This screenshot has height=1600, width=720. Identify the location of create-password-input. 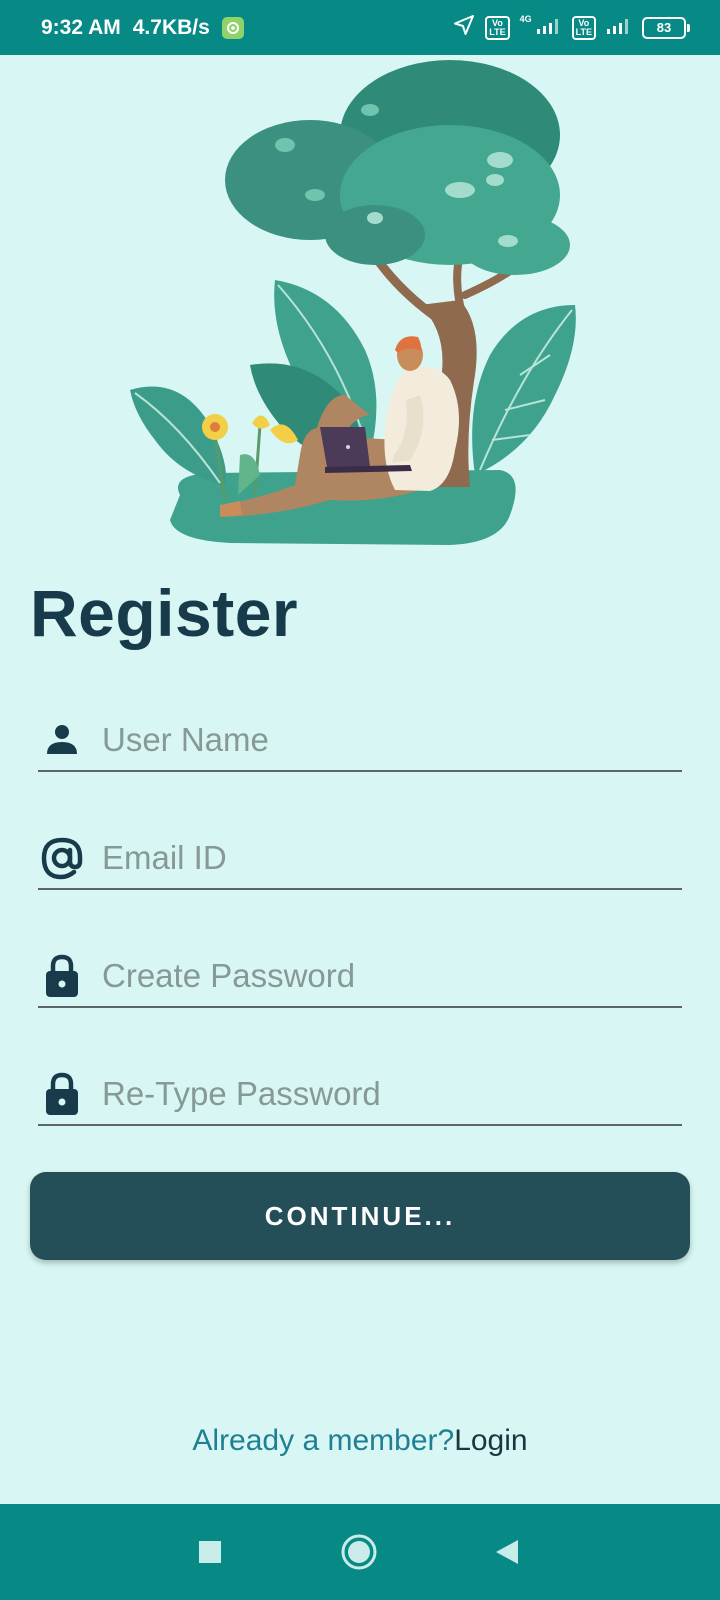
(392, 976).